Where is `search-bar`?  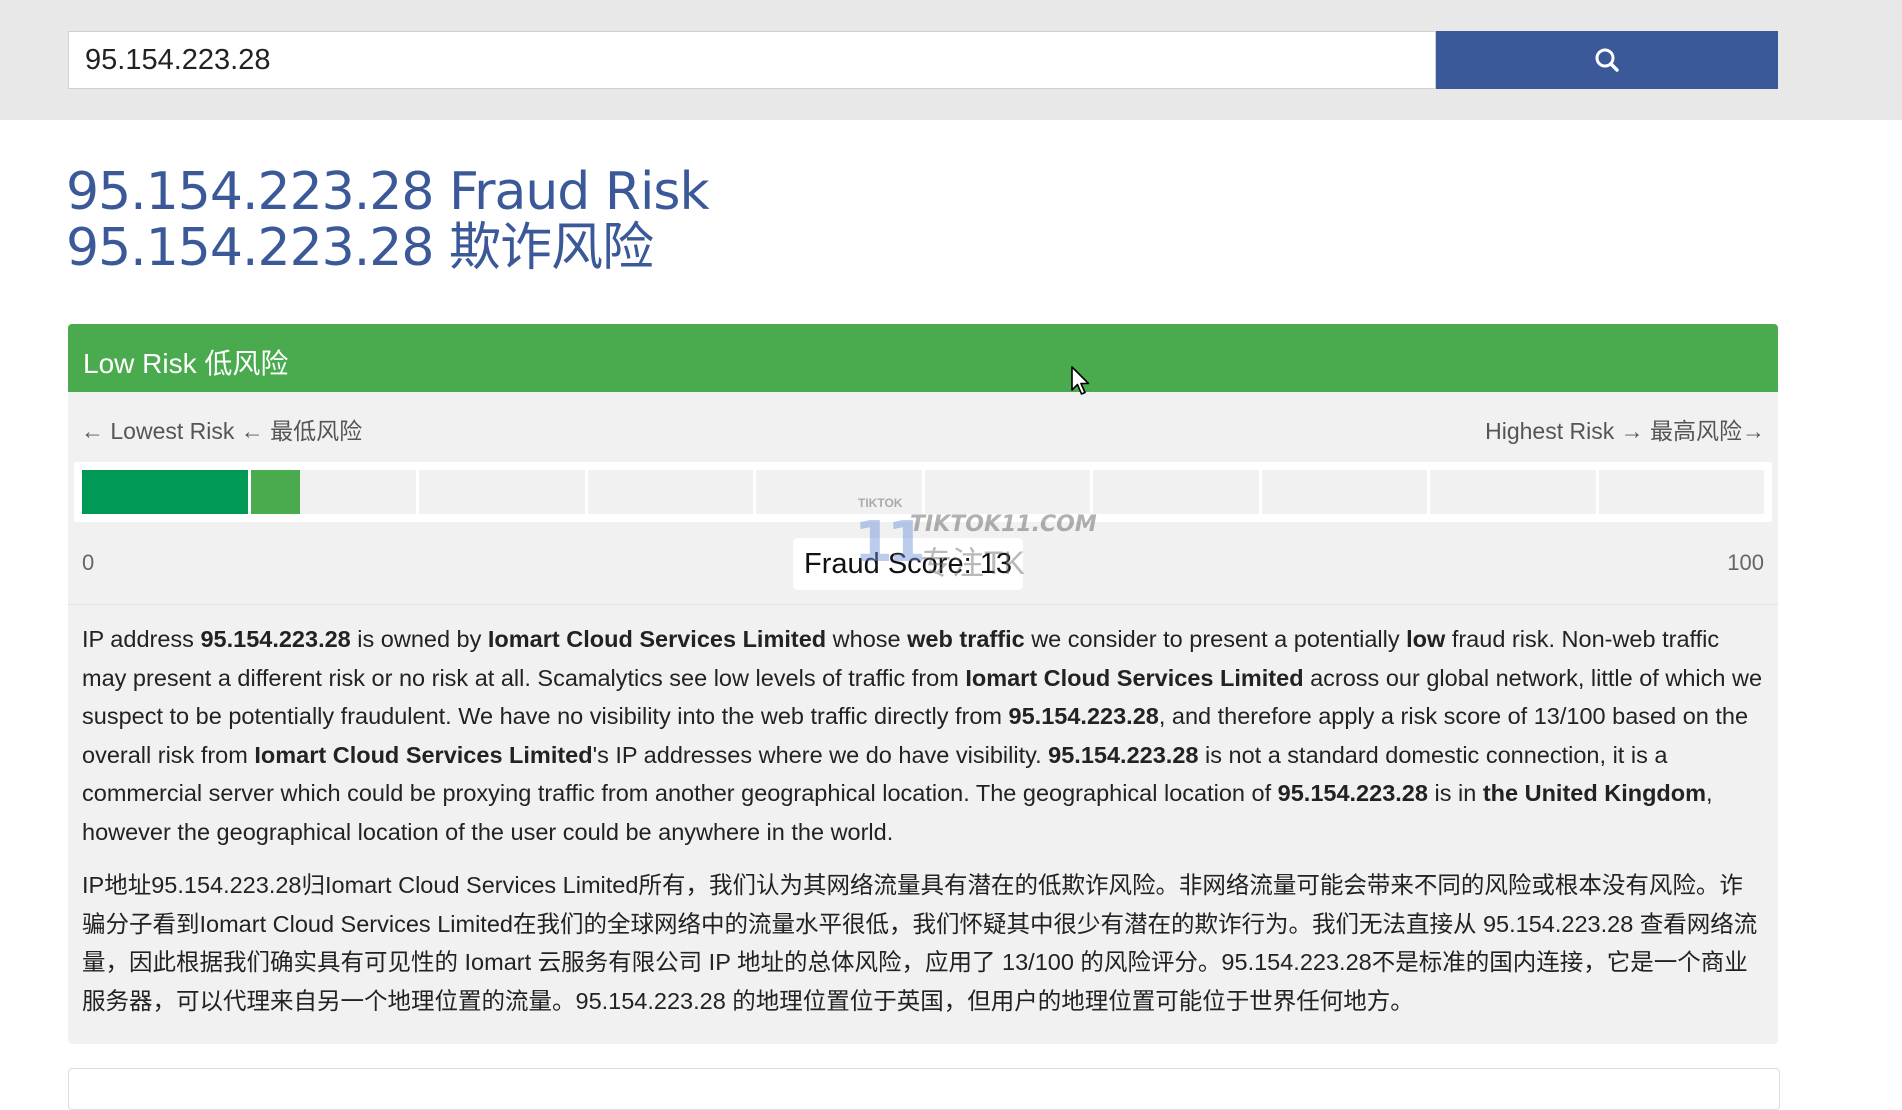 search-bar is located at coordinates (951, 60).